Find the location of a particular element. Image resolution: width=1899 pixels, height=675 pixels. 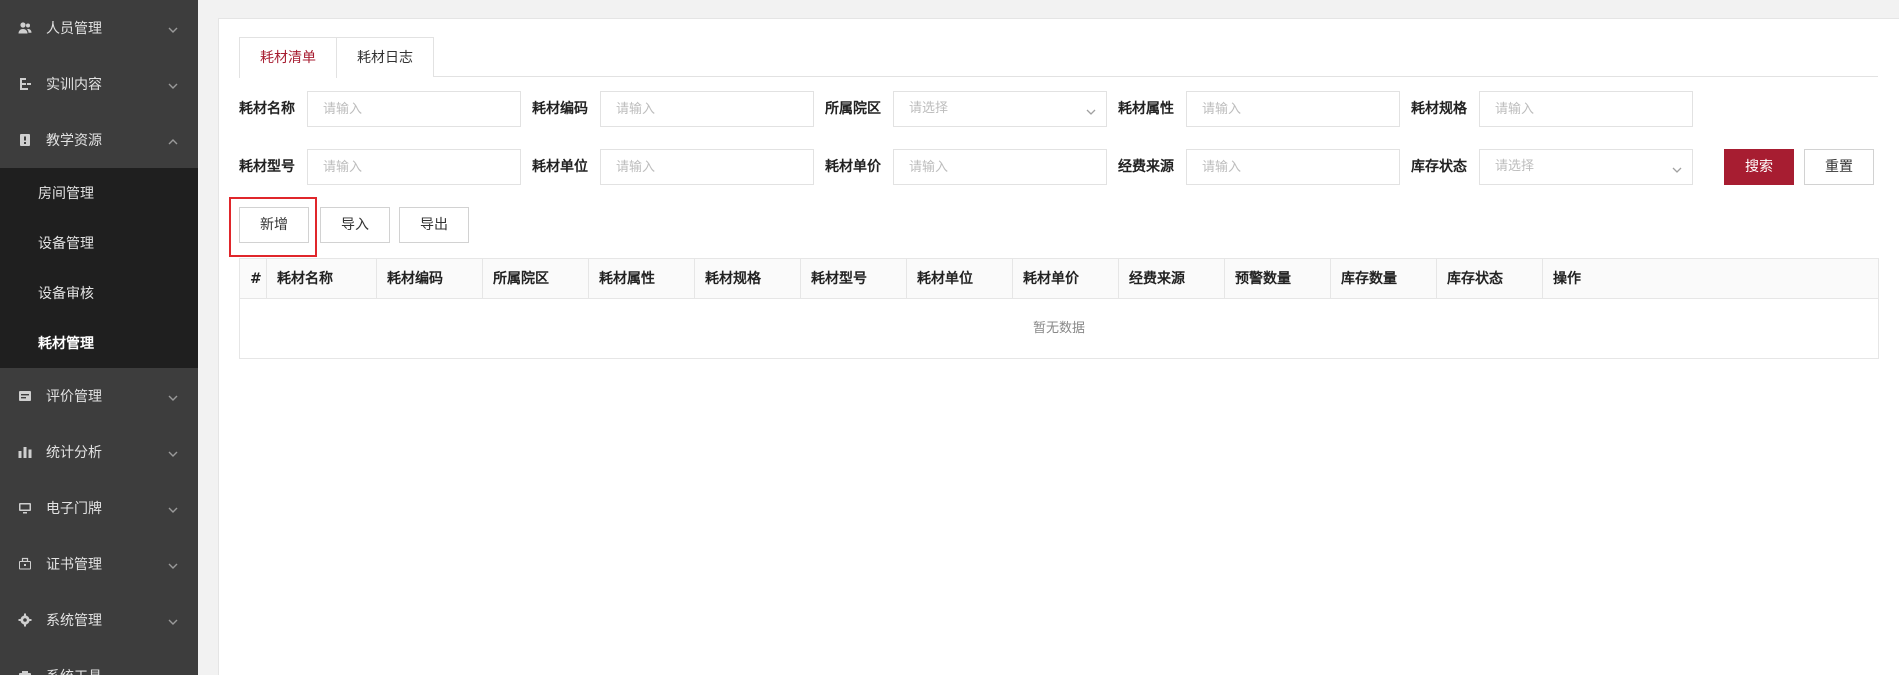

sidebar-item-door-sign: 电子门牌 is located at coordinates (99, 508).